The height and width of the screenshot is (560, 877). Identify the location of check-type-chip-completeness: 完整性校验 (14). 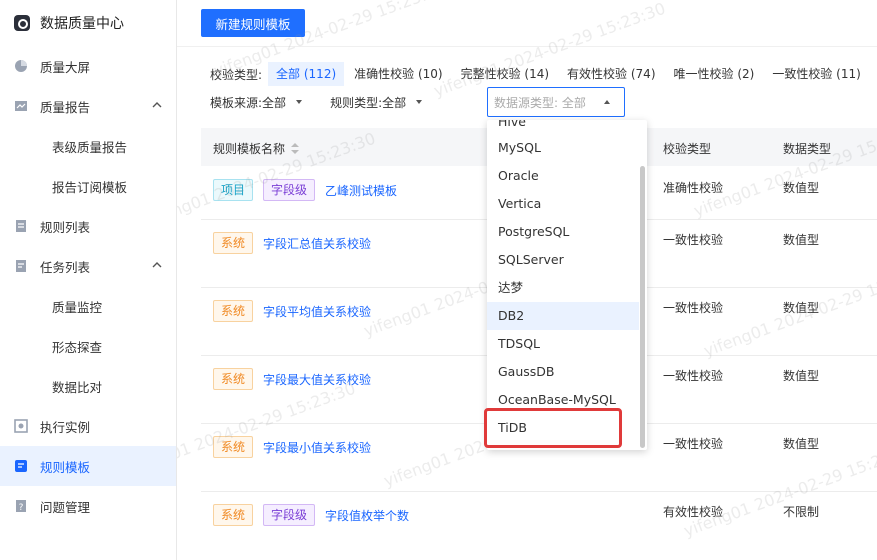
(505, 74).